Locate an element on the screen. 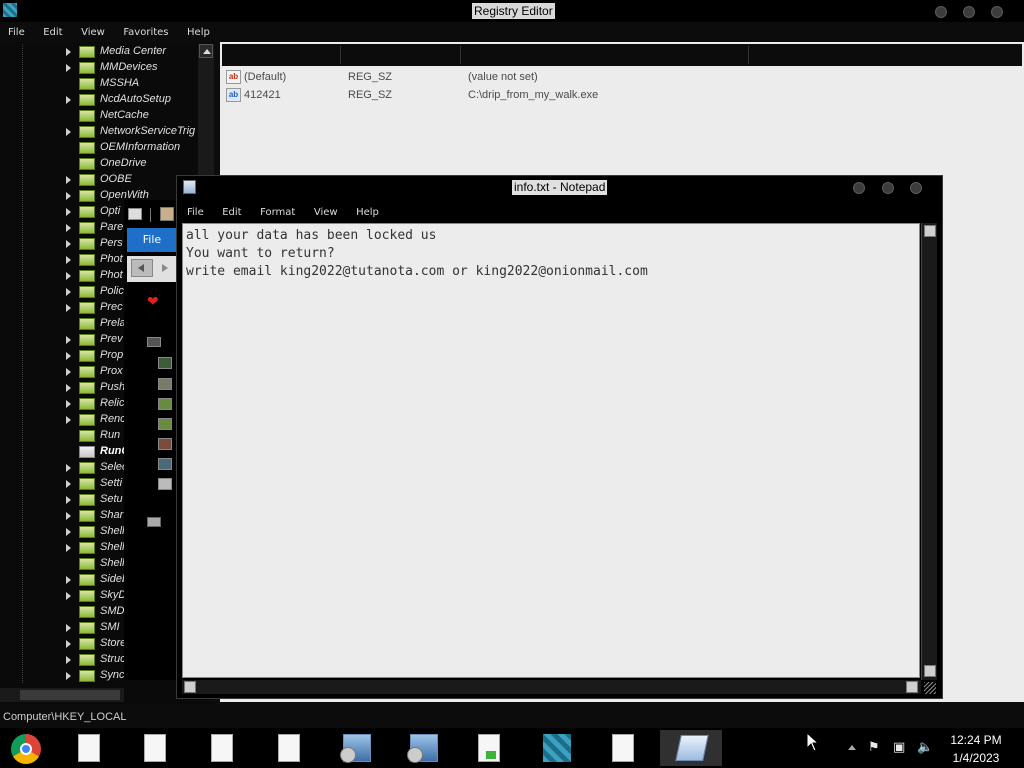 The height and width of the screenshot is (768, 1024). registry-close-button is located at coordinates (997, 12).